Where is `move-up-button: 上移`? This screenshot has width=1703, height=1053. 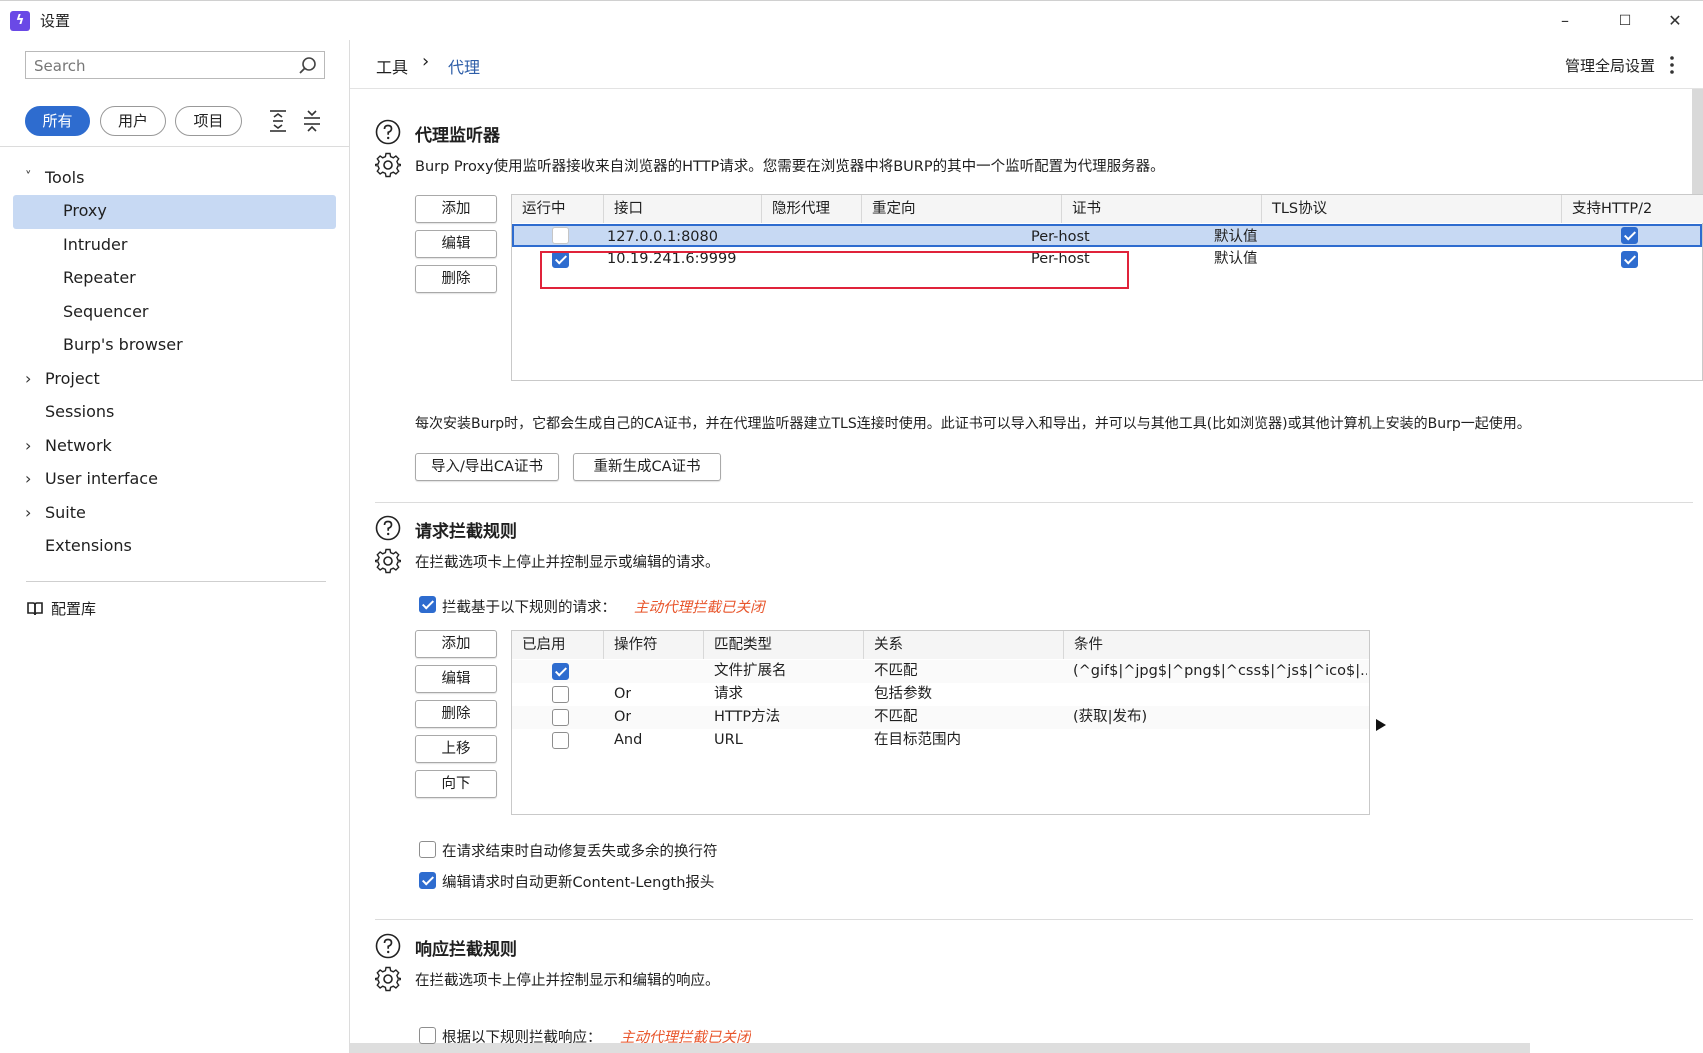 move-up-button: 上移 is located at coordinates (456, 749).